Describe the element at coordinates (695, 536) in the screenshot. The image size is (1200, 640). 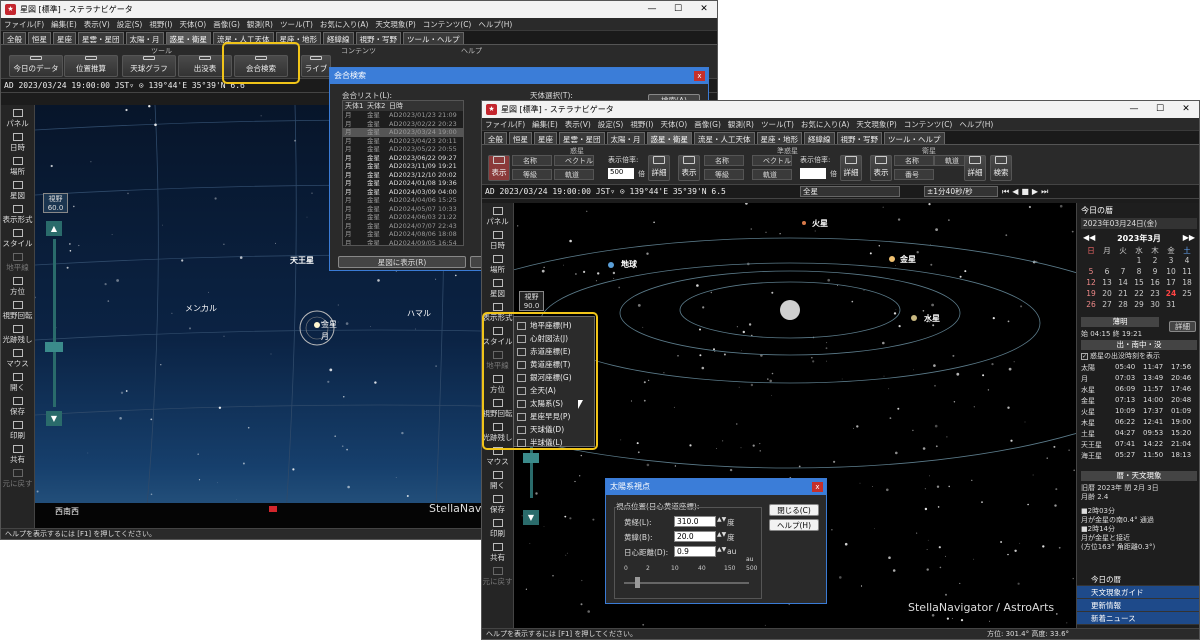
I see `lat-input: 20.0` at that location.